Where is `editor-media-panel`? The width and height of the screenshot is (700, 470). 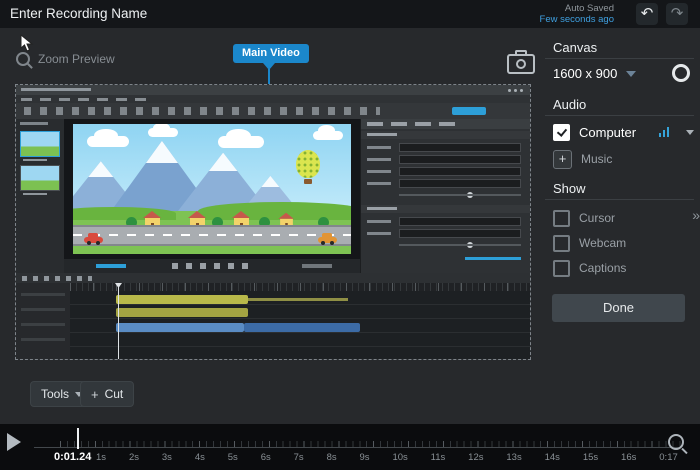 editor-media-panel is located at coordinates (40, 196).